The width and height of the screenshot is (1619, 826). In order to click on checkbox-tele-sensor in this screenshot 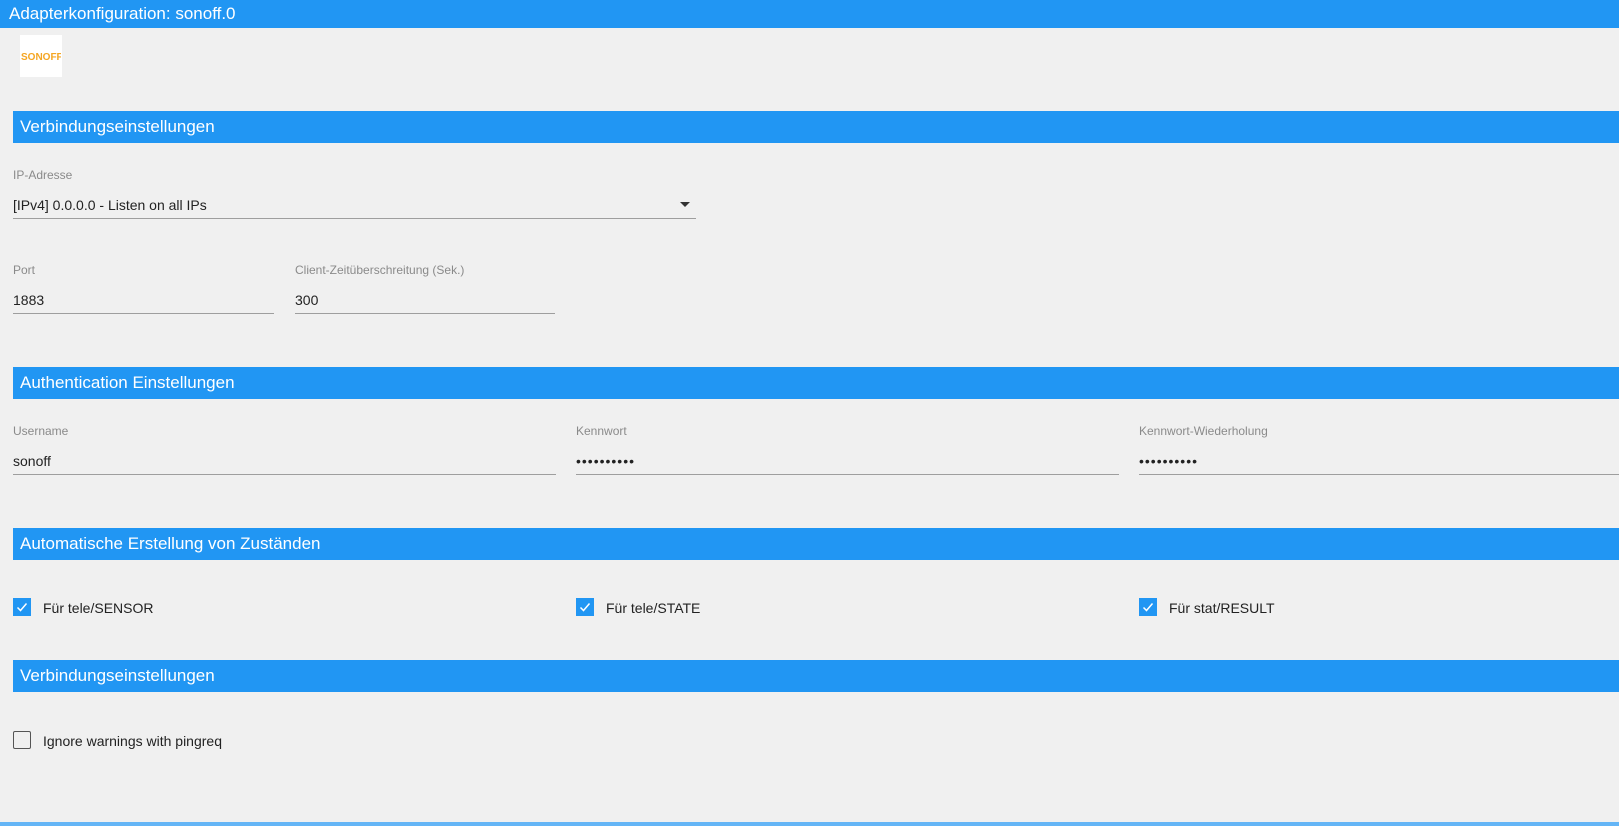, I will do `click(22, 607)`.